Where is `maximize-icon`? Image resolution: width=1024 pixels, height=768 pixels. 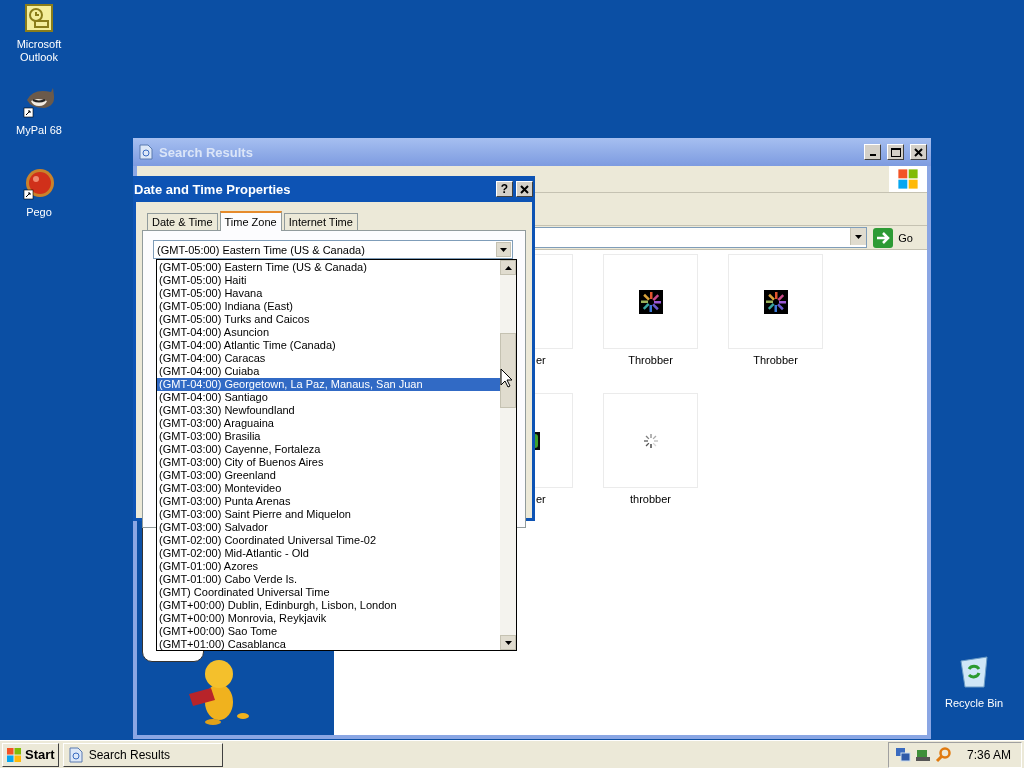
maximize-icon is located at coordinates (895, 152).